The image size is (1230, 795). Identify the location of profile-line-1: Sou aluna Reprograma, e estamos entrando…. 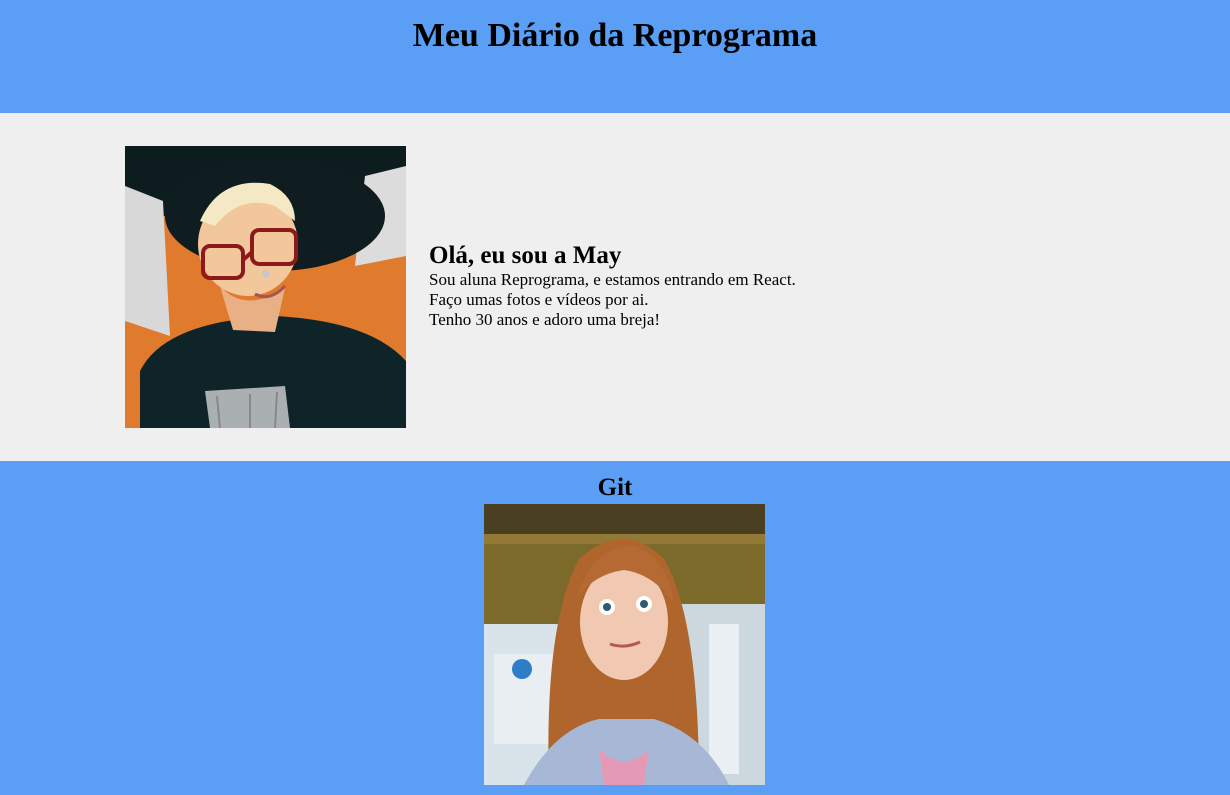
(612, 279).